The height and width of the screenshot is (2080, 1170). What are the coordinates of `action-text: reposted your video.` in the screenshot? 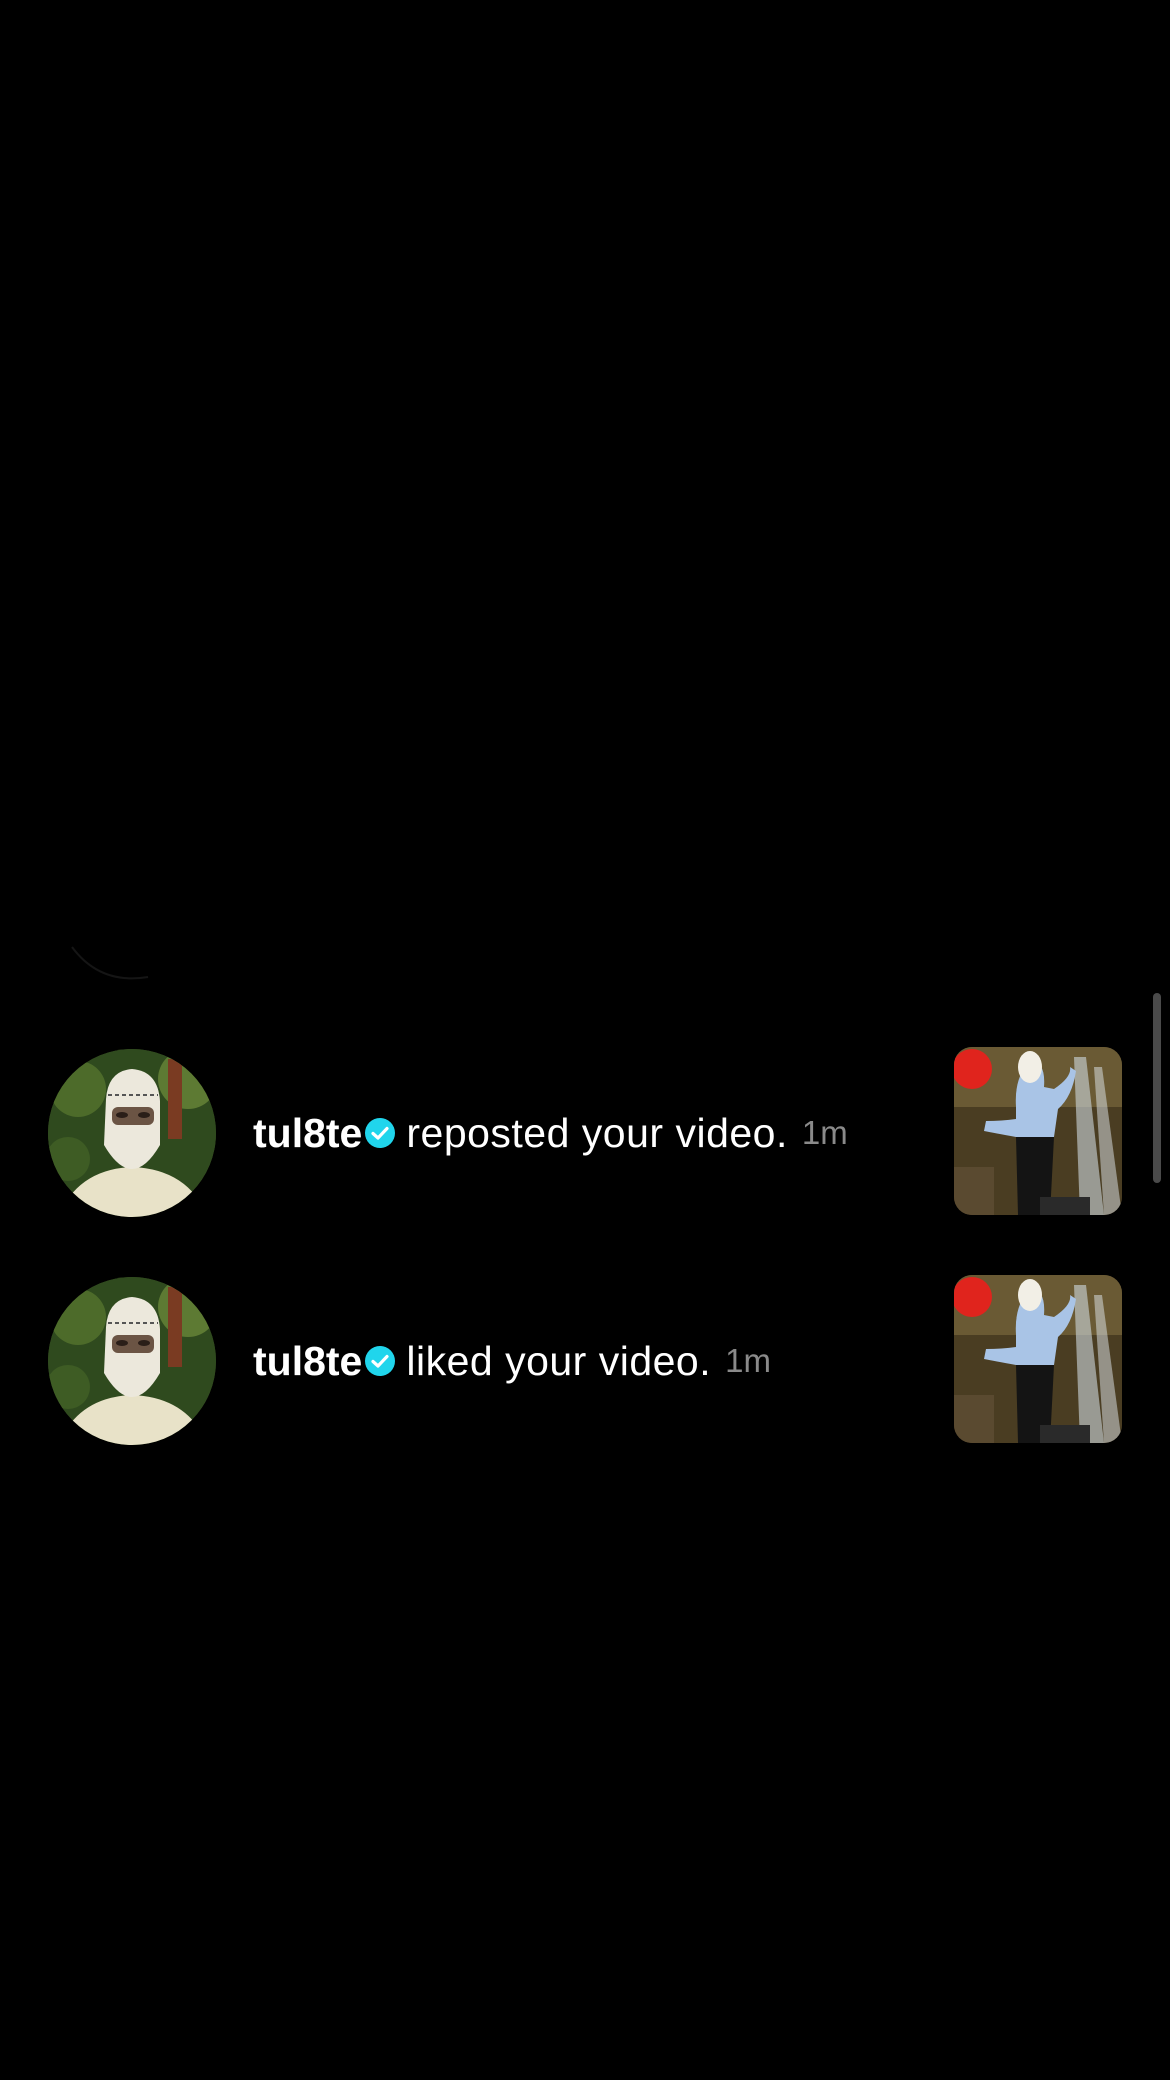 It's located at (597, 1133).